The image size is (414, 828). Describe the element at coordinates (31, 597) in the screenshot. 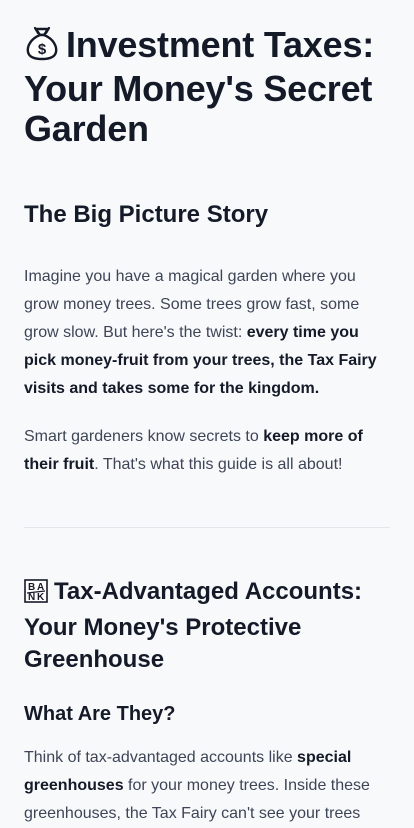

I see `svg-text: N` at that location.